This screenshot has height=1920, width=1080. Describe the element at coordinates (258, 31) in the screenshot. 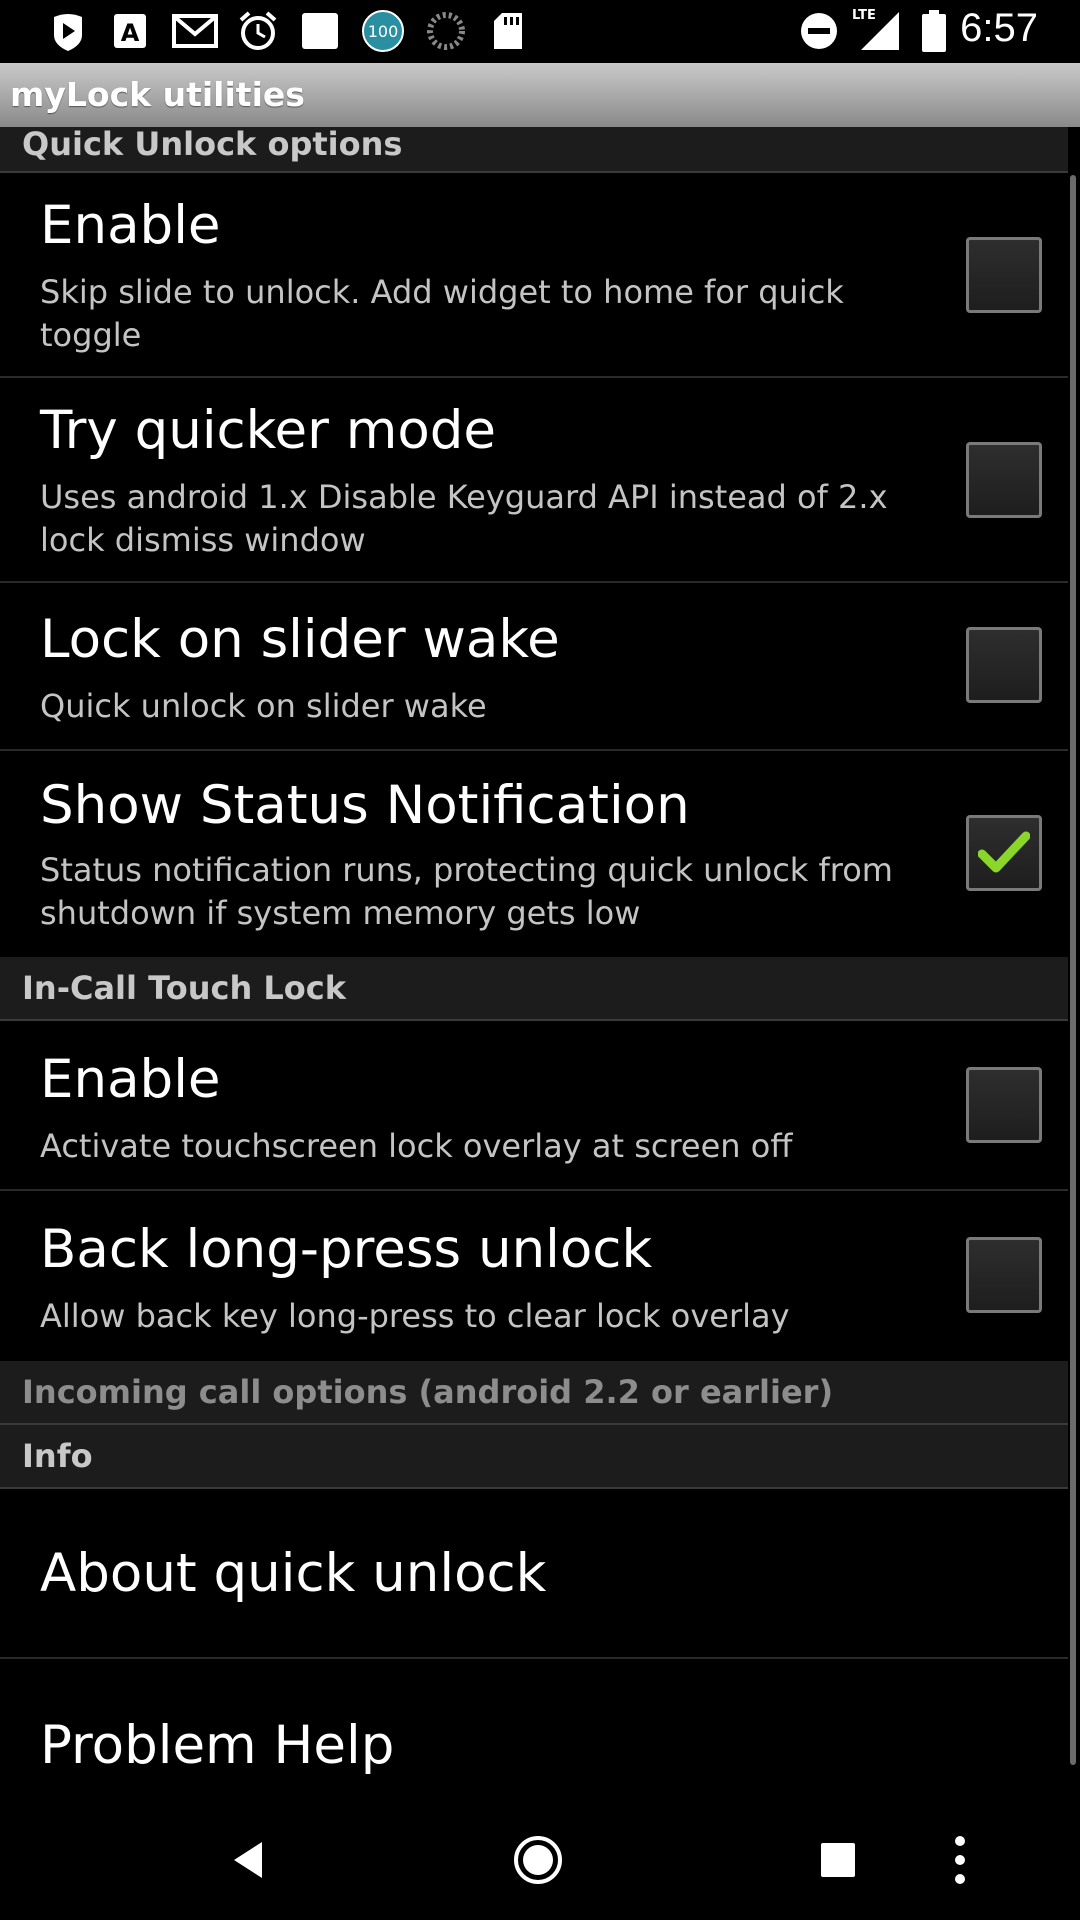

I see `alarm-icon` at that location.